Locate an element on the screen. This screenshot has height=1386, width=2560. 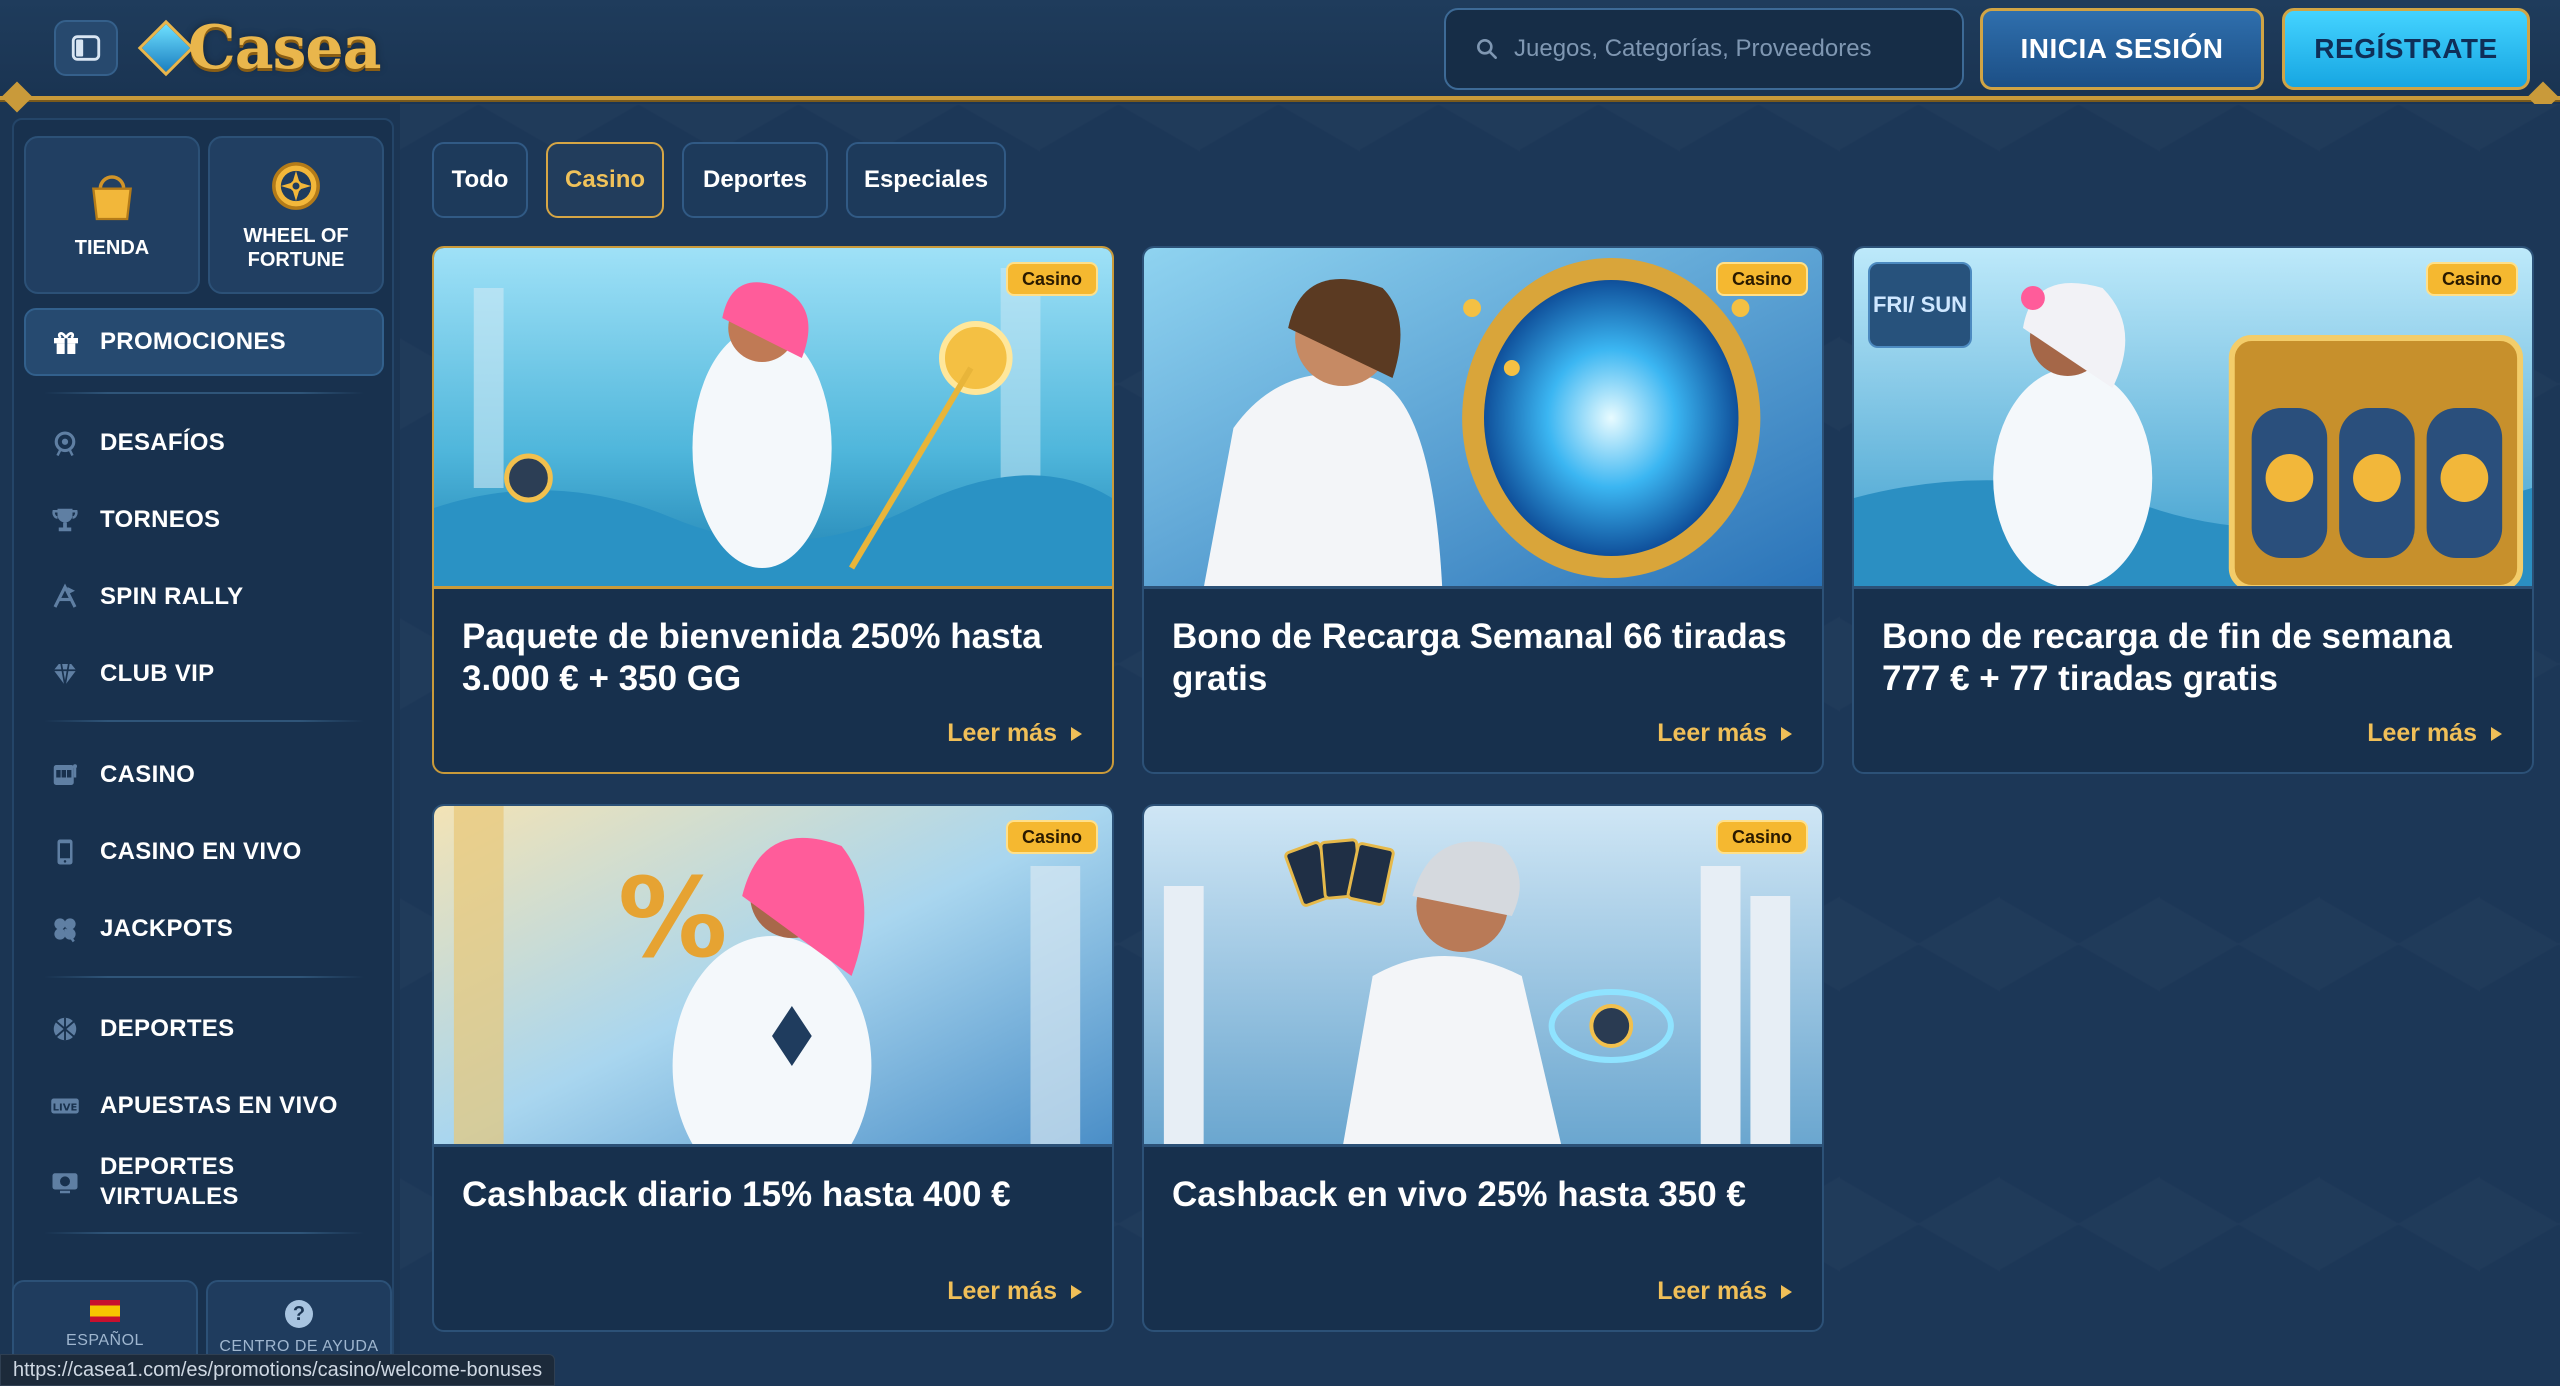
spain-flag-icon is located at coordinates (105, 1311).